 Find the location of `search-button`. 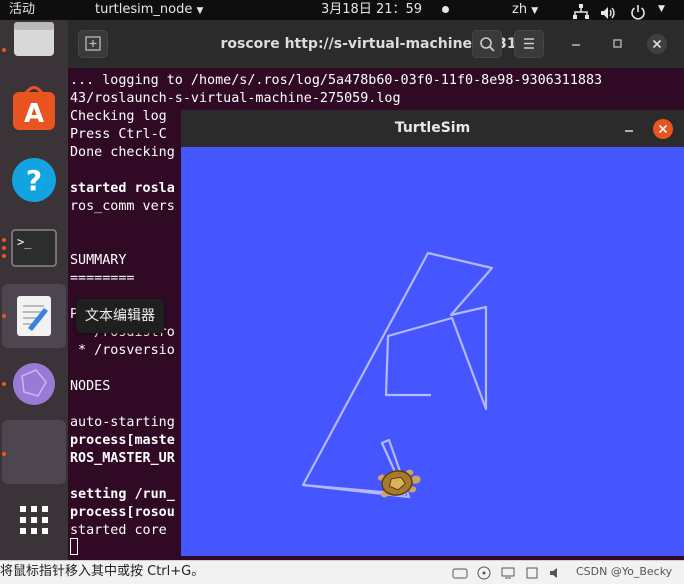

search-button is located at coordinates (487, 44).